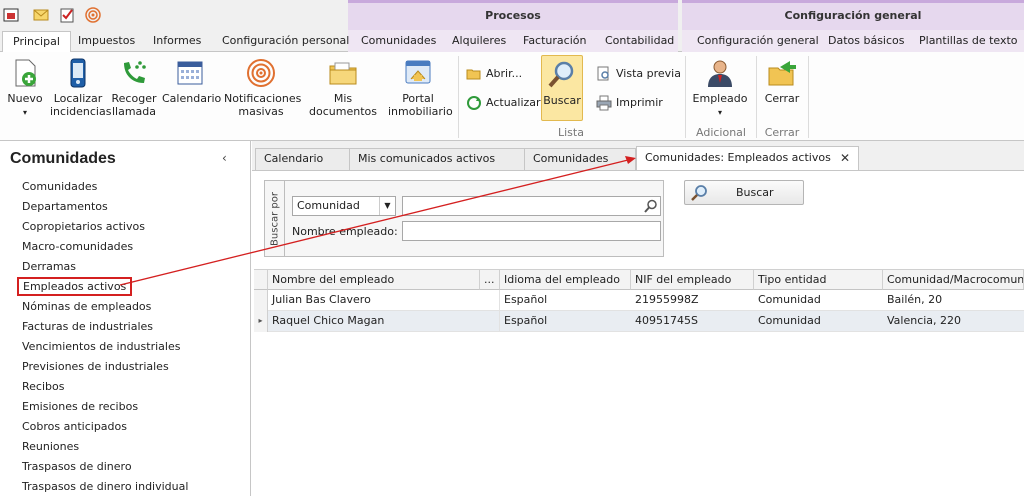 The width and height of the screenshot is (1024, 496). Describe the element at coordinates (374, 279) in the screenshot. I see `column-header-nombre: Nombre del empleado` at that location.